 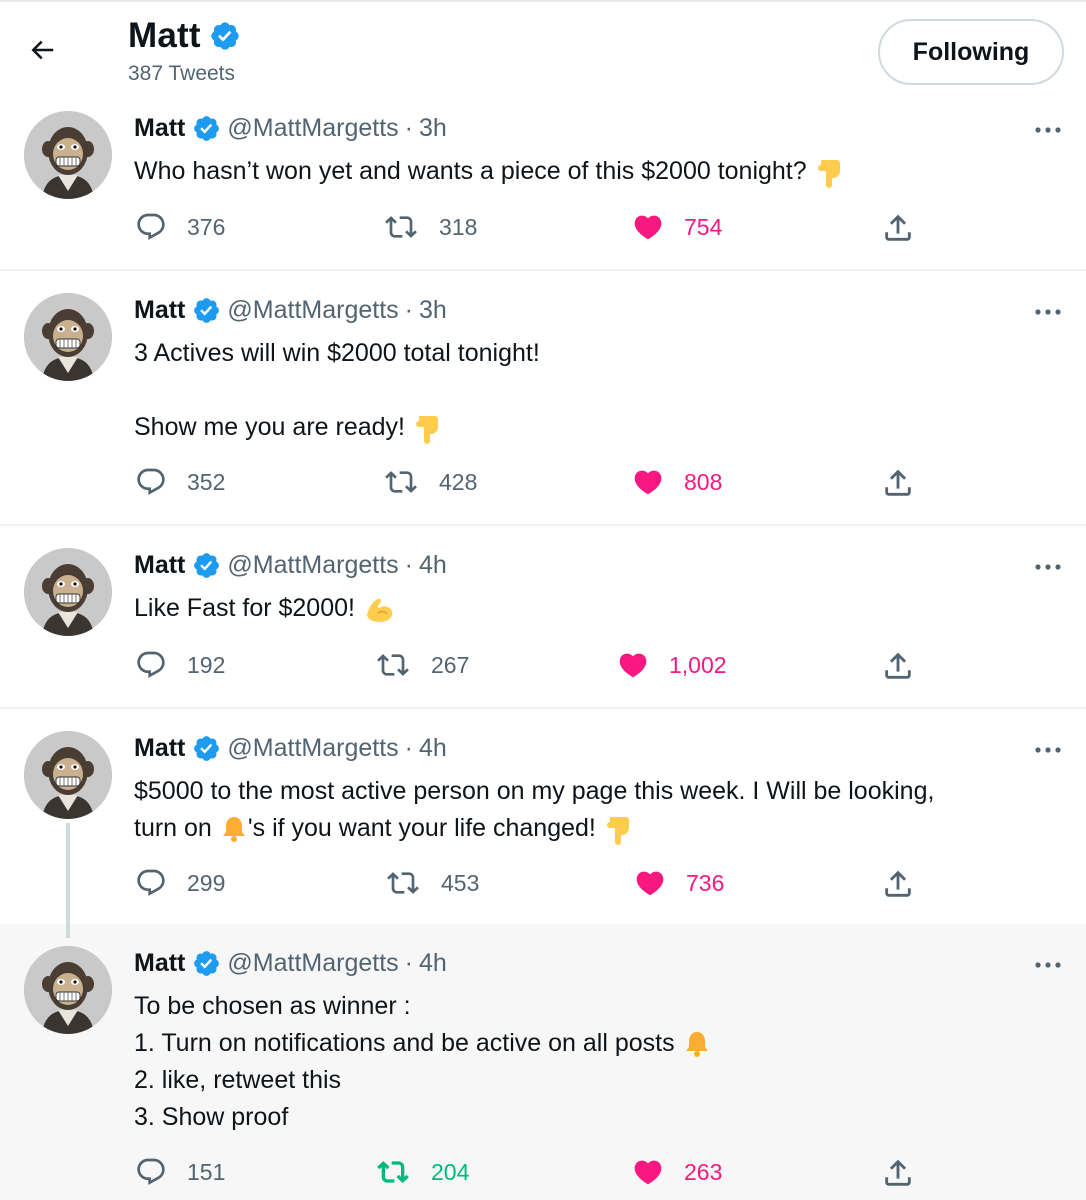 I want to click on tweet-text-line: 's if you want your life changed!, so click(x=421, y=828).